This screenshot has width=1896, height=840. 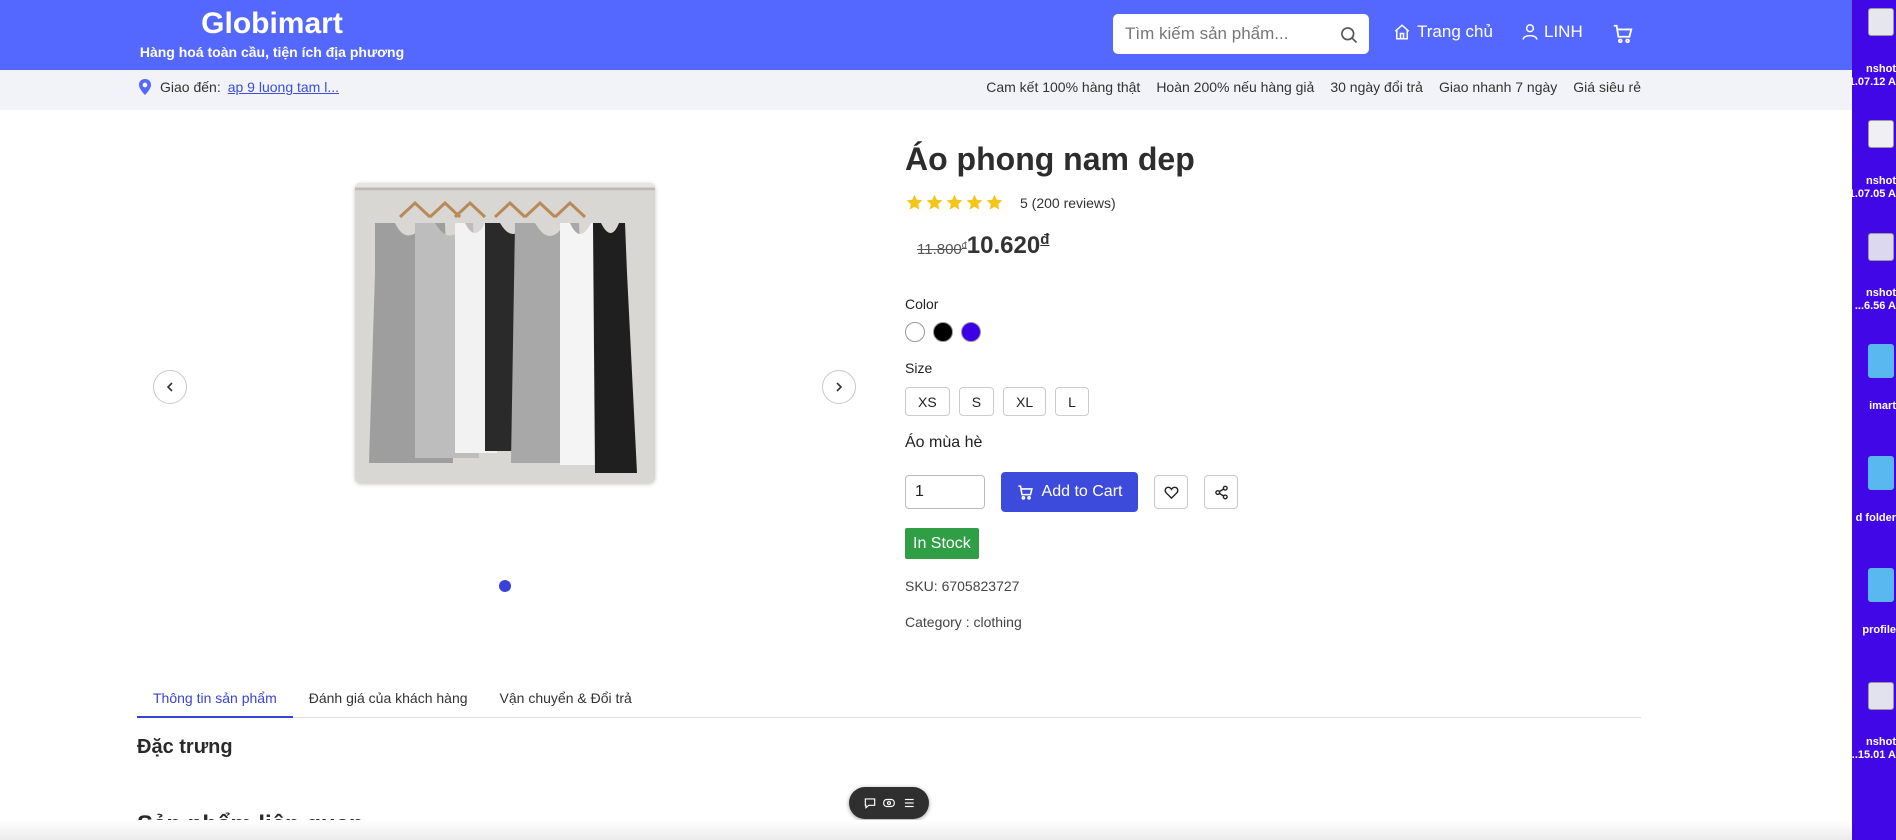 What do you see at coordinates (1235, 87) in the screenshot?
I see `promo-item: Hoàn 200% nếu hàng giả` at bounding box center [1235, 87].